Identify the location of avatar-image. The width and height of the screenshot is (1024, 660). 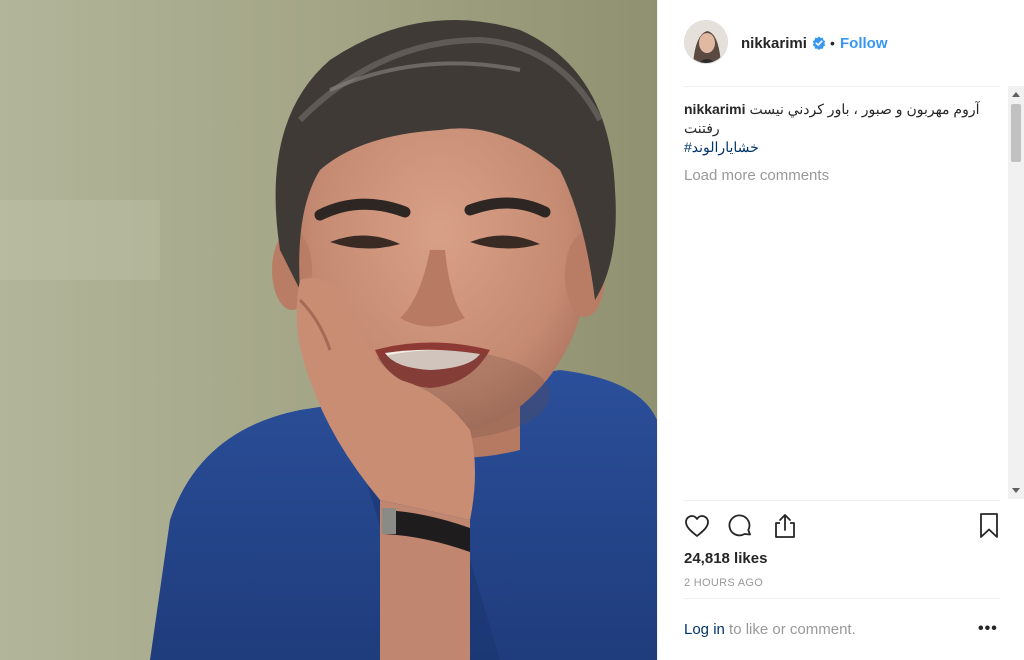
(706, 42).